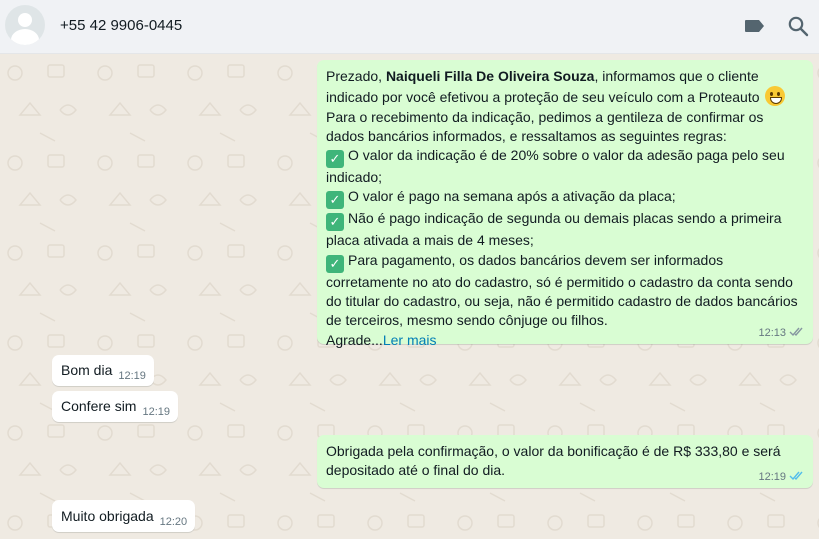  I want to click on label-icon, so click(755, 26).